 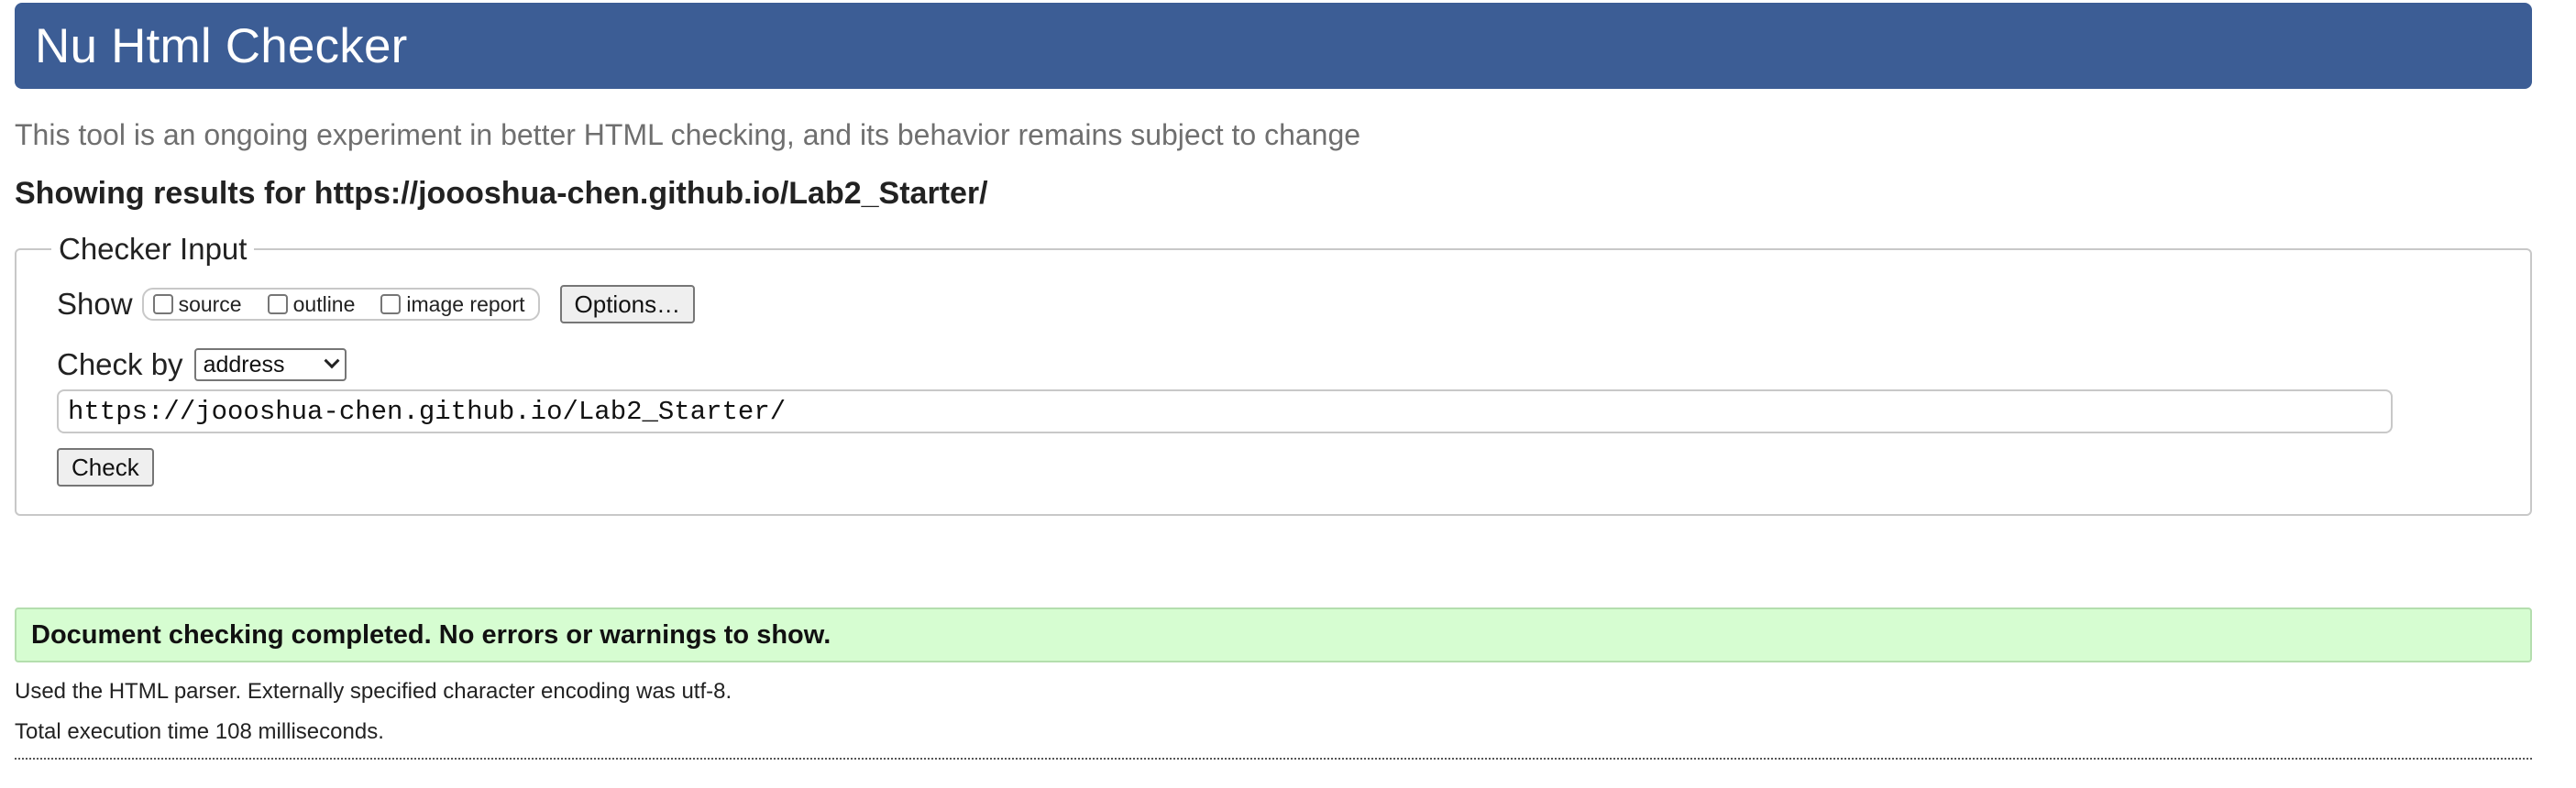 I want to click on check-by-row: Check by address, so click(x=1273, y=364).